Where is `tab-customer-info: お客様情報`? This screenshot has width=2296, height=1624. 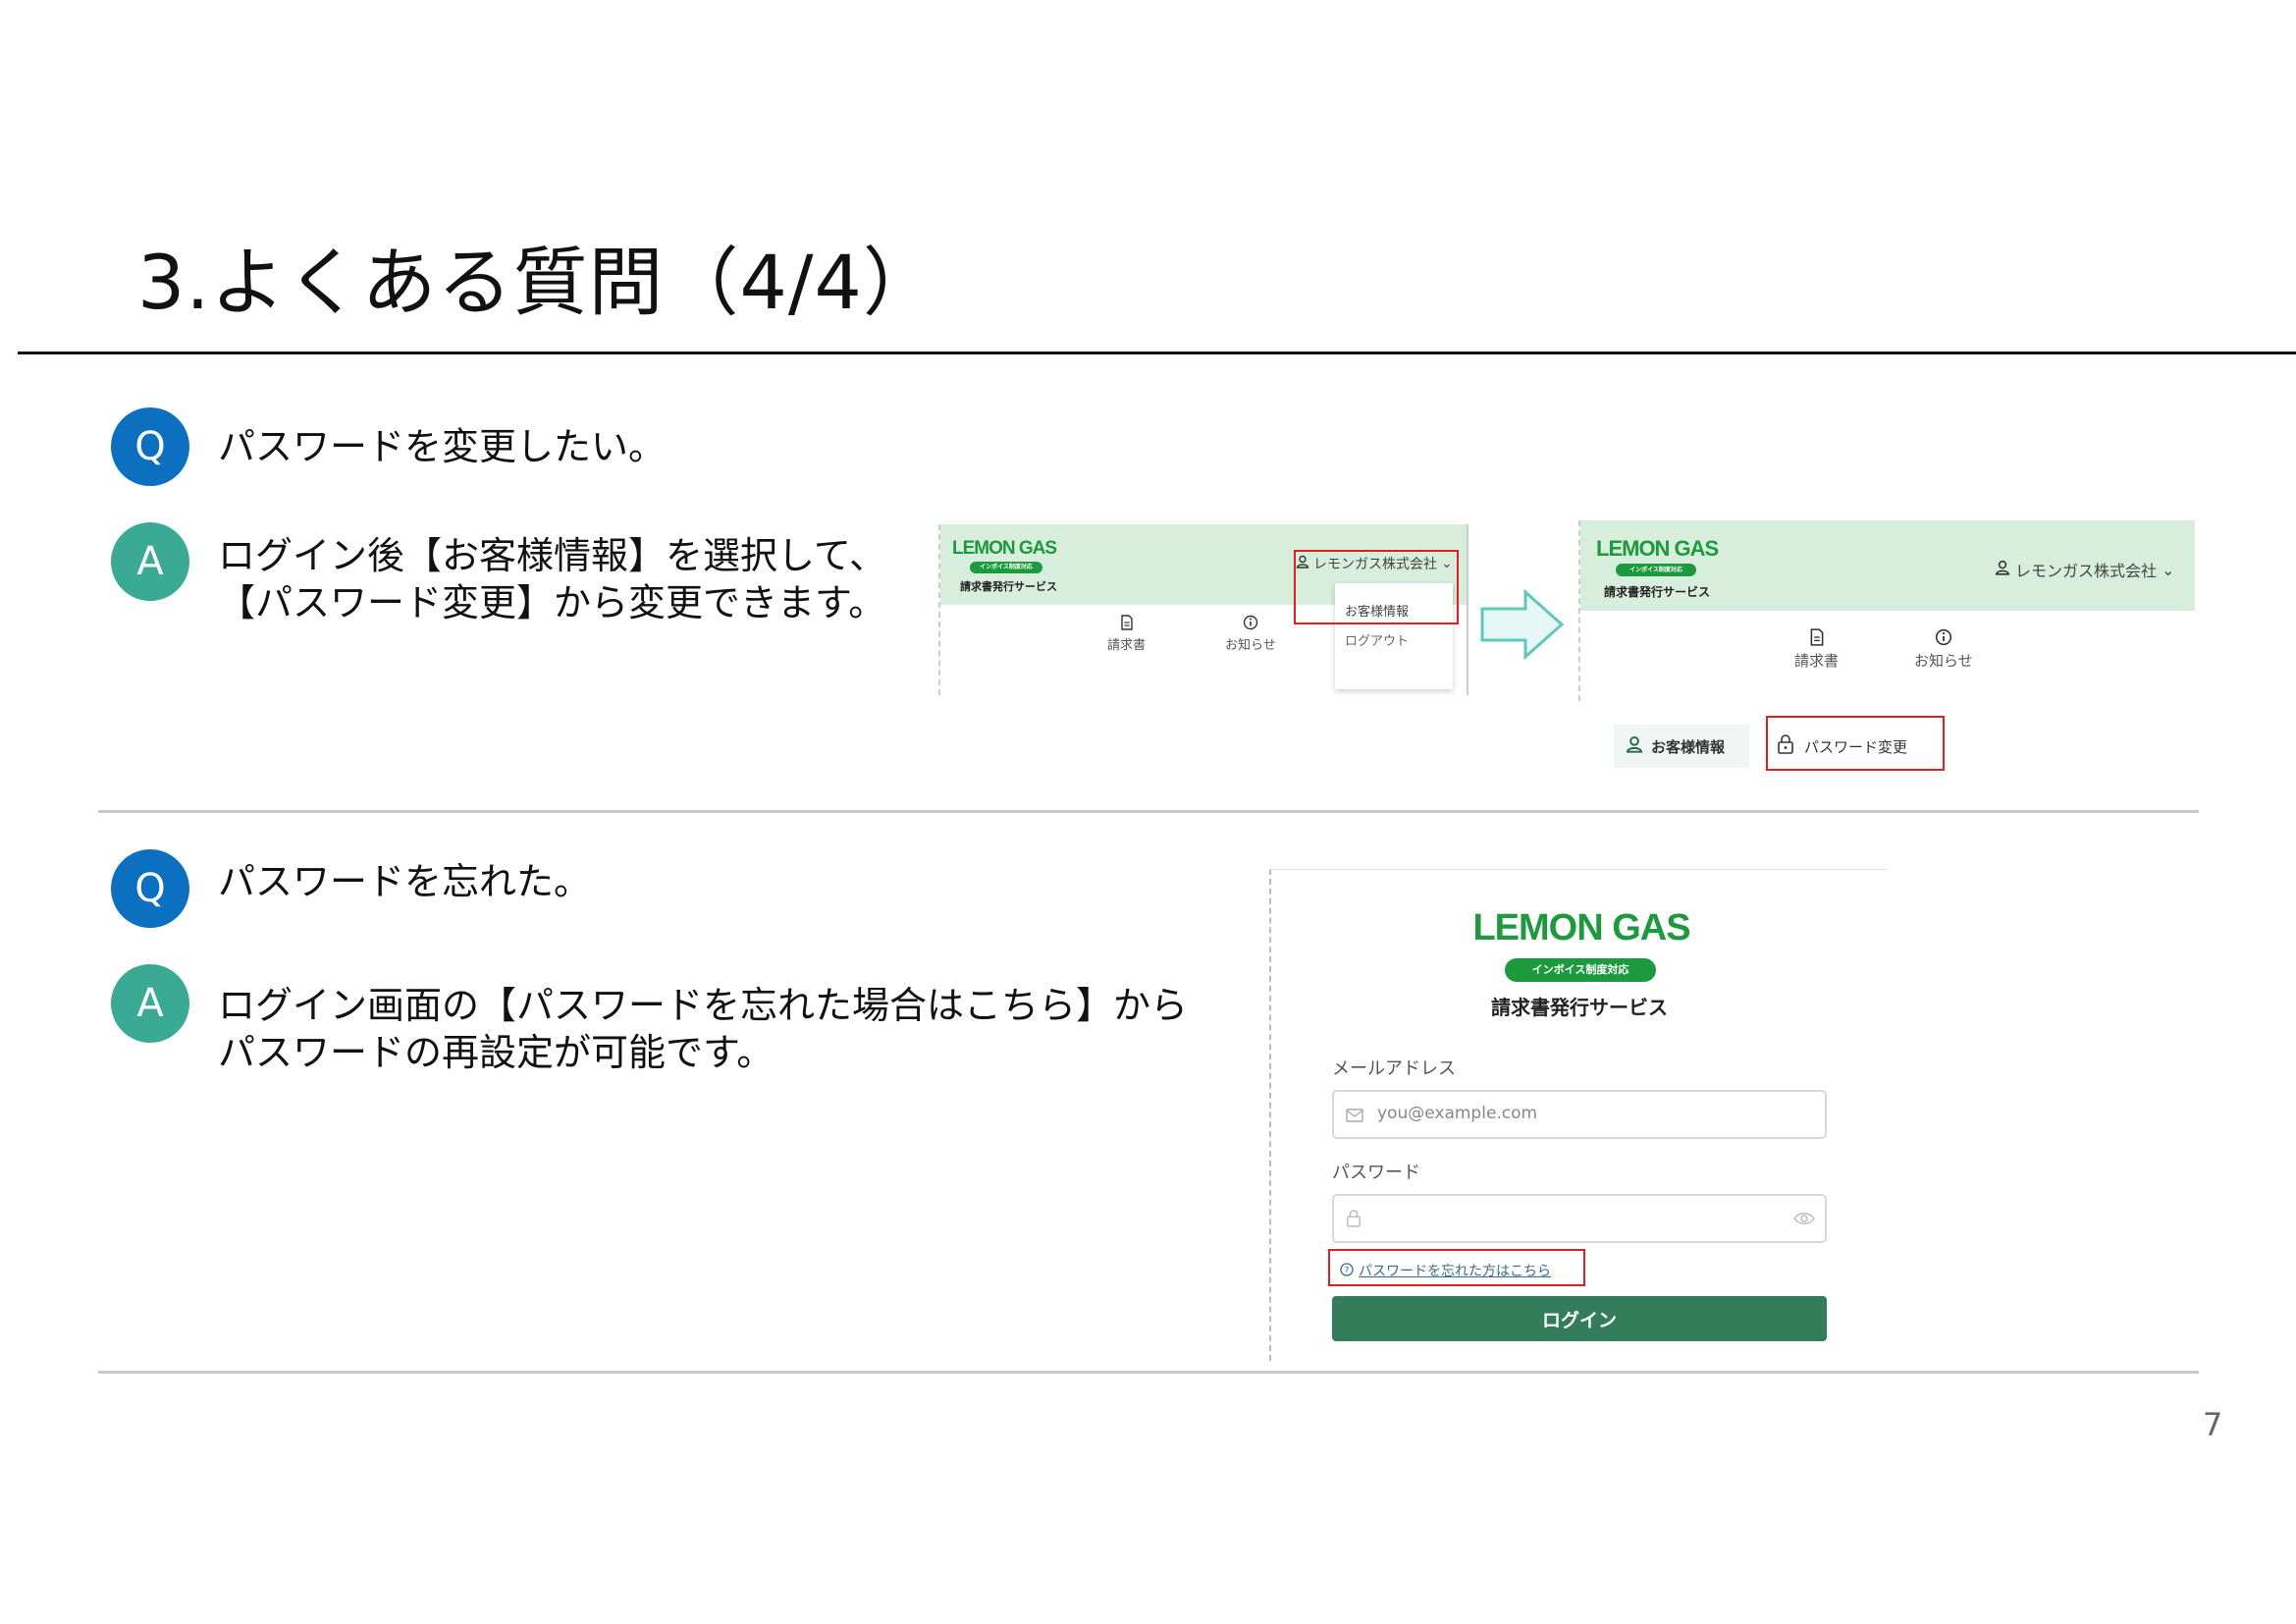
tab-customer-info: お客様情報 is located at coordinates (1681, 746).